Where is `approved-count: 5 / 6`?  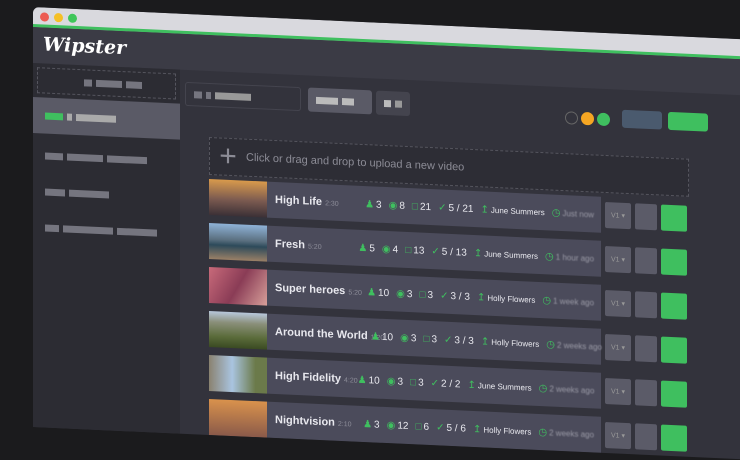 approved-count: 5 / 6 is located at coordinates (456, 428).